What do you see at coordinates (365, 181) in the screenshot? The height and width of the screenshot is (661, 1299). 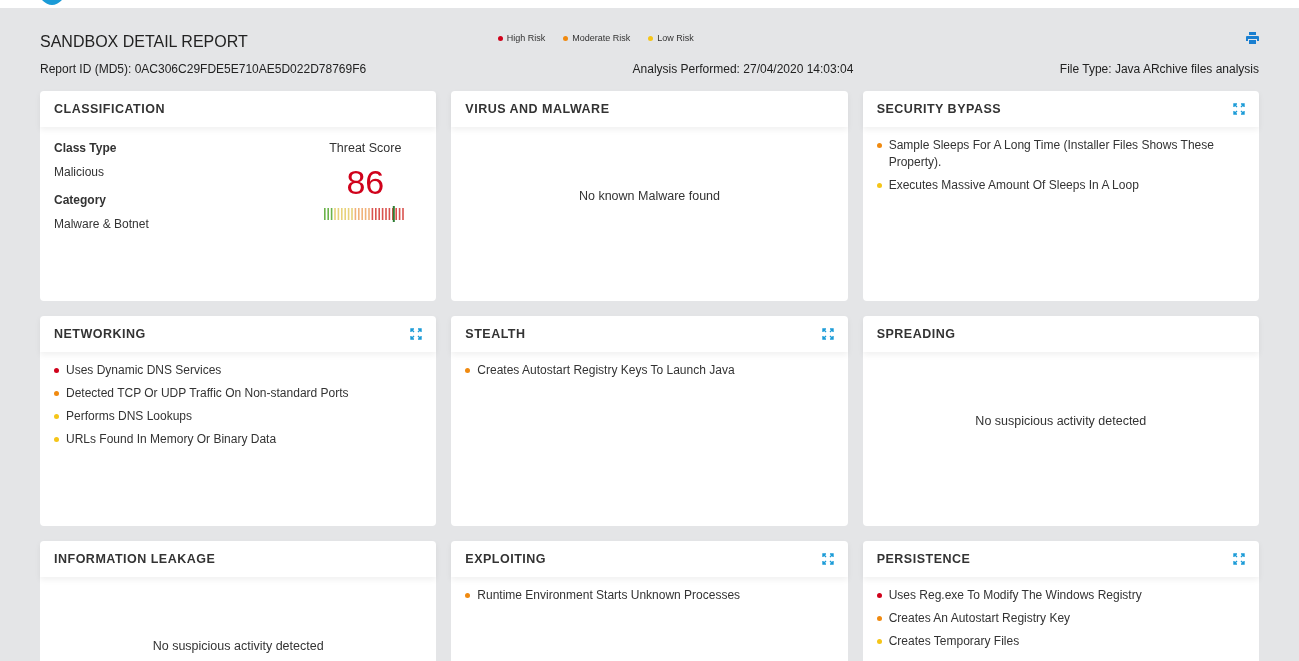 I see `threat-score: 86` at bounding box center [365, 181].